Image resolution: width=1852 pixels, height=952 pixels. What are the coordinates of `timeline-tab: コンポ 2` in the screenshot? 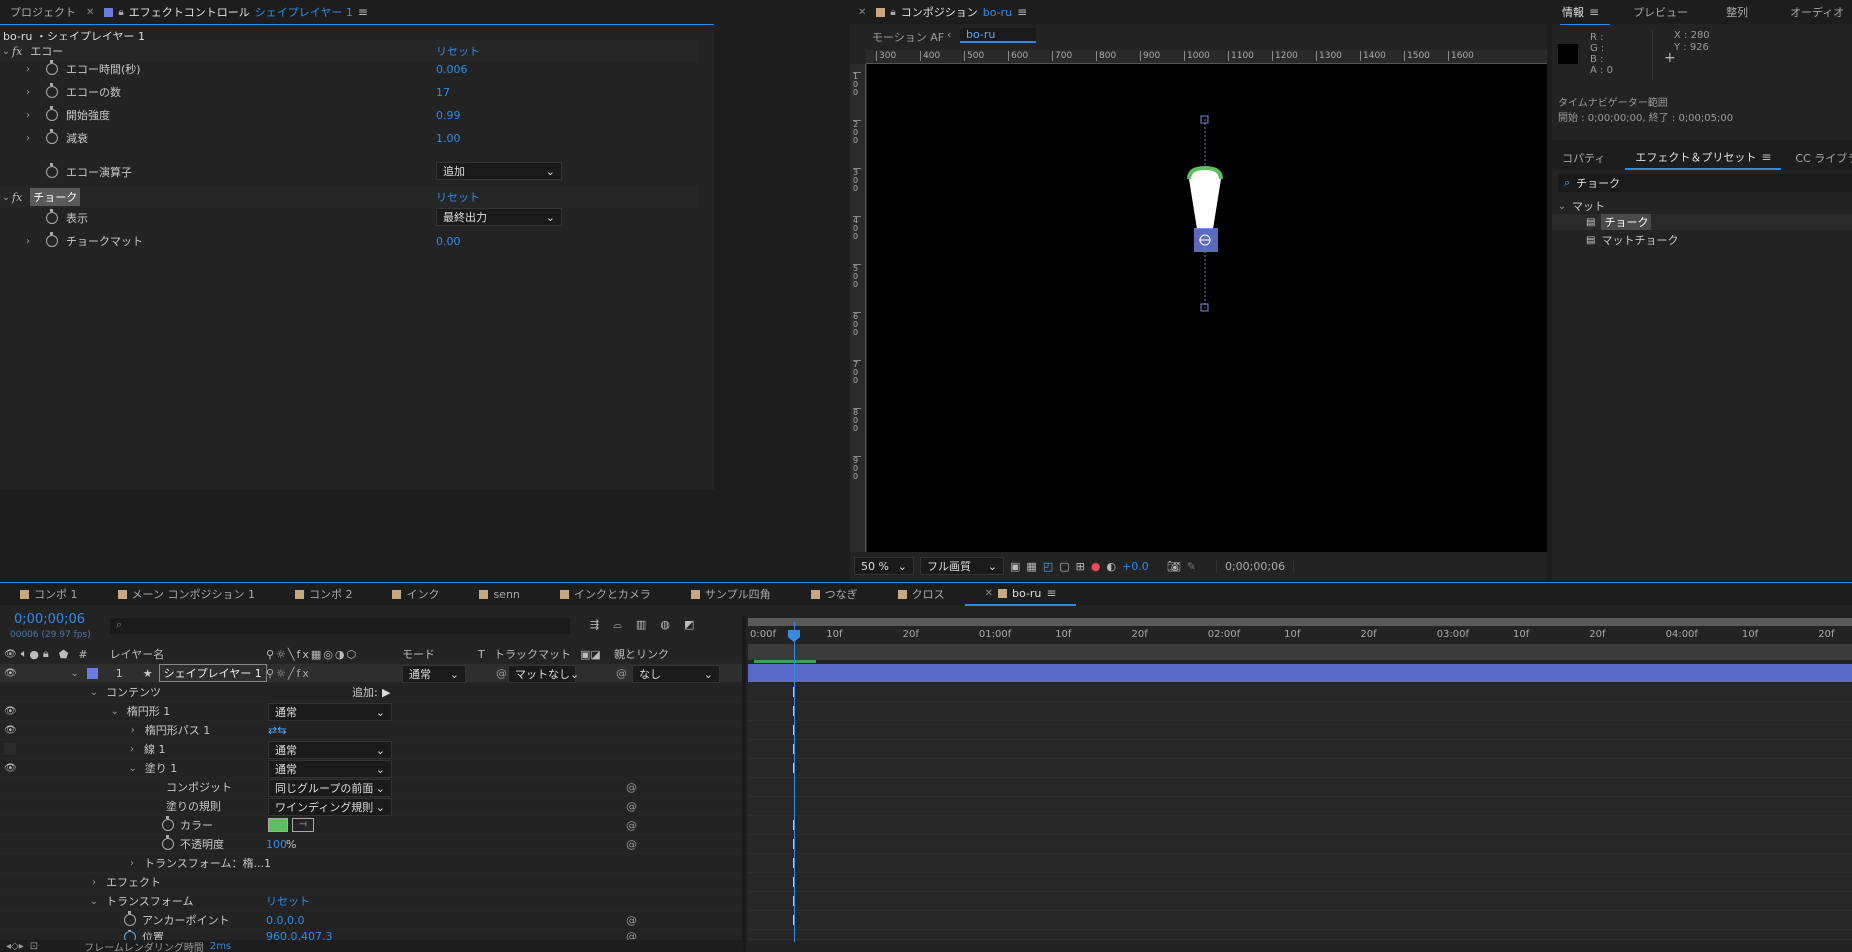 It's located at (324, 594).